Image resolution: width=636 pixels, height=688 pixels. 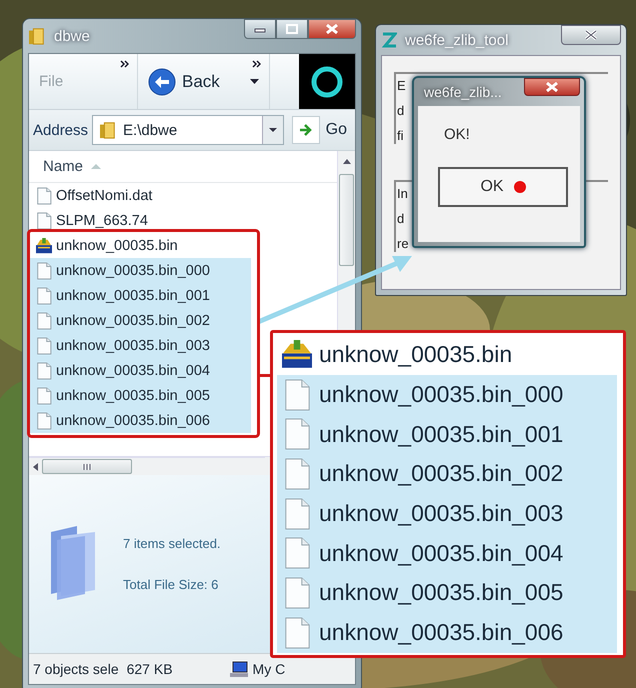 I want to click on back-button: Back, so click(x=194, y=82).